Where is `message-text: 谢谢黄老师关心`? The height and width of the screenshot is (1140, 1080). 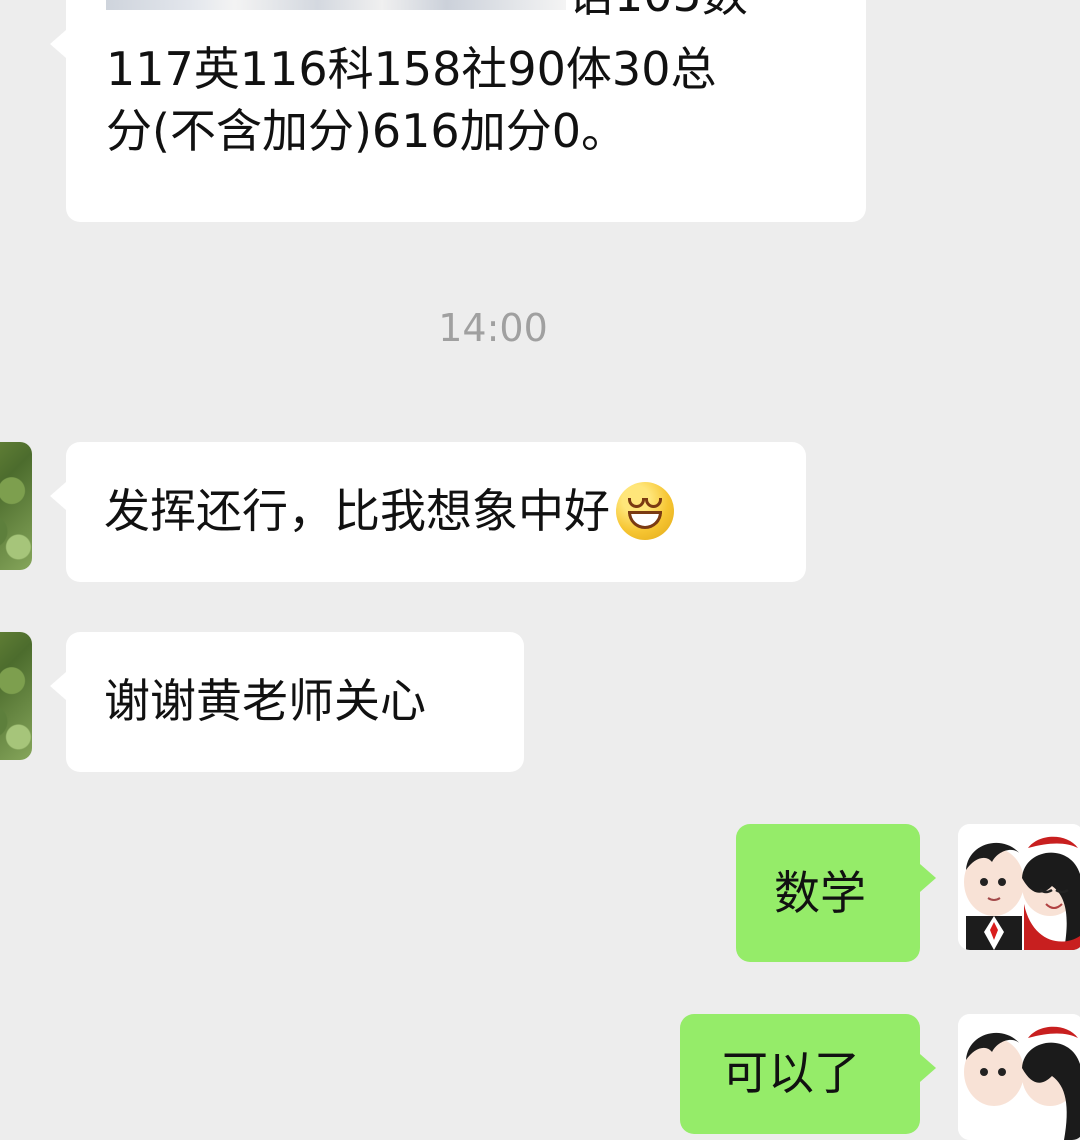 message-text: 谢谢黄老师关心 is located at coordinates (265, 701).